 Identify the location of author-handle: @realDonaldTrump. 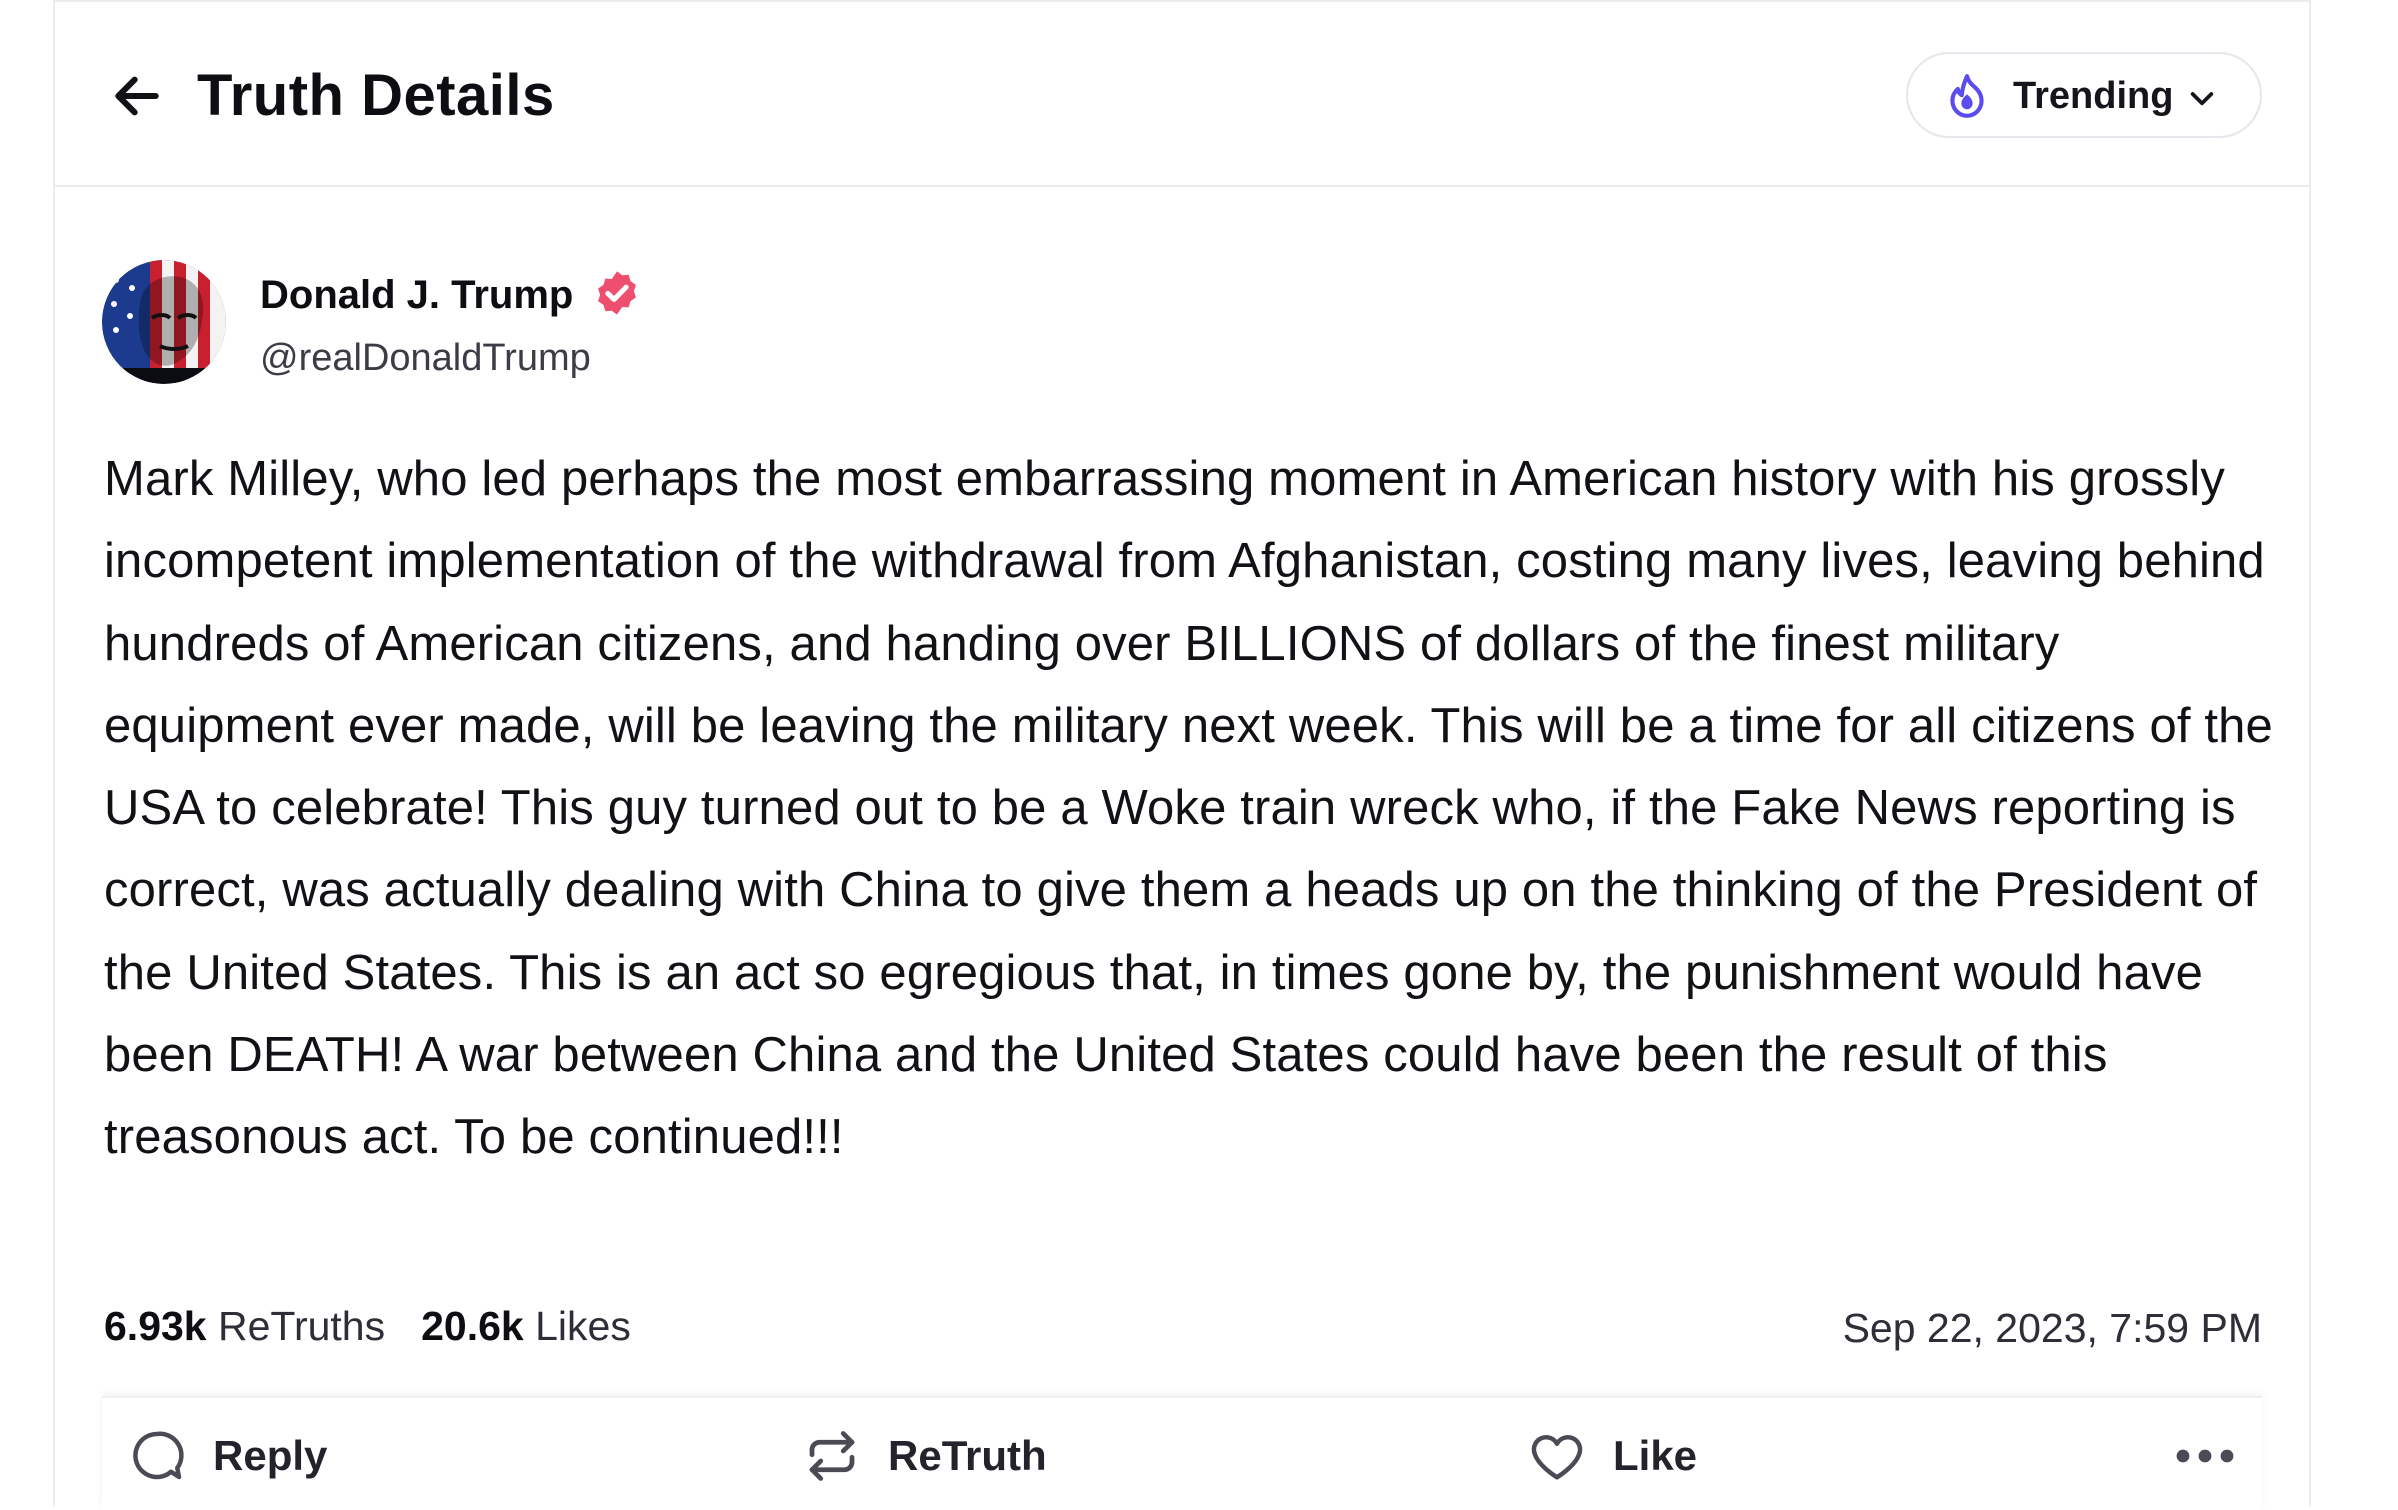
(425, 358).